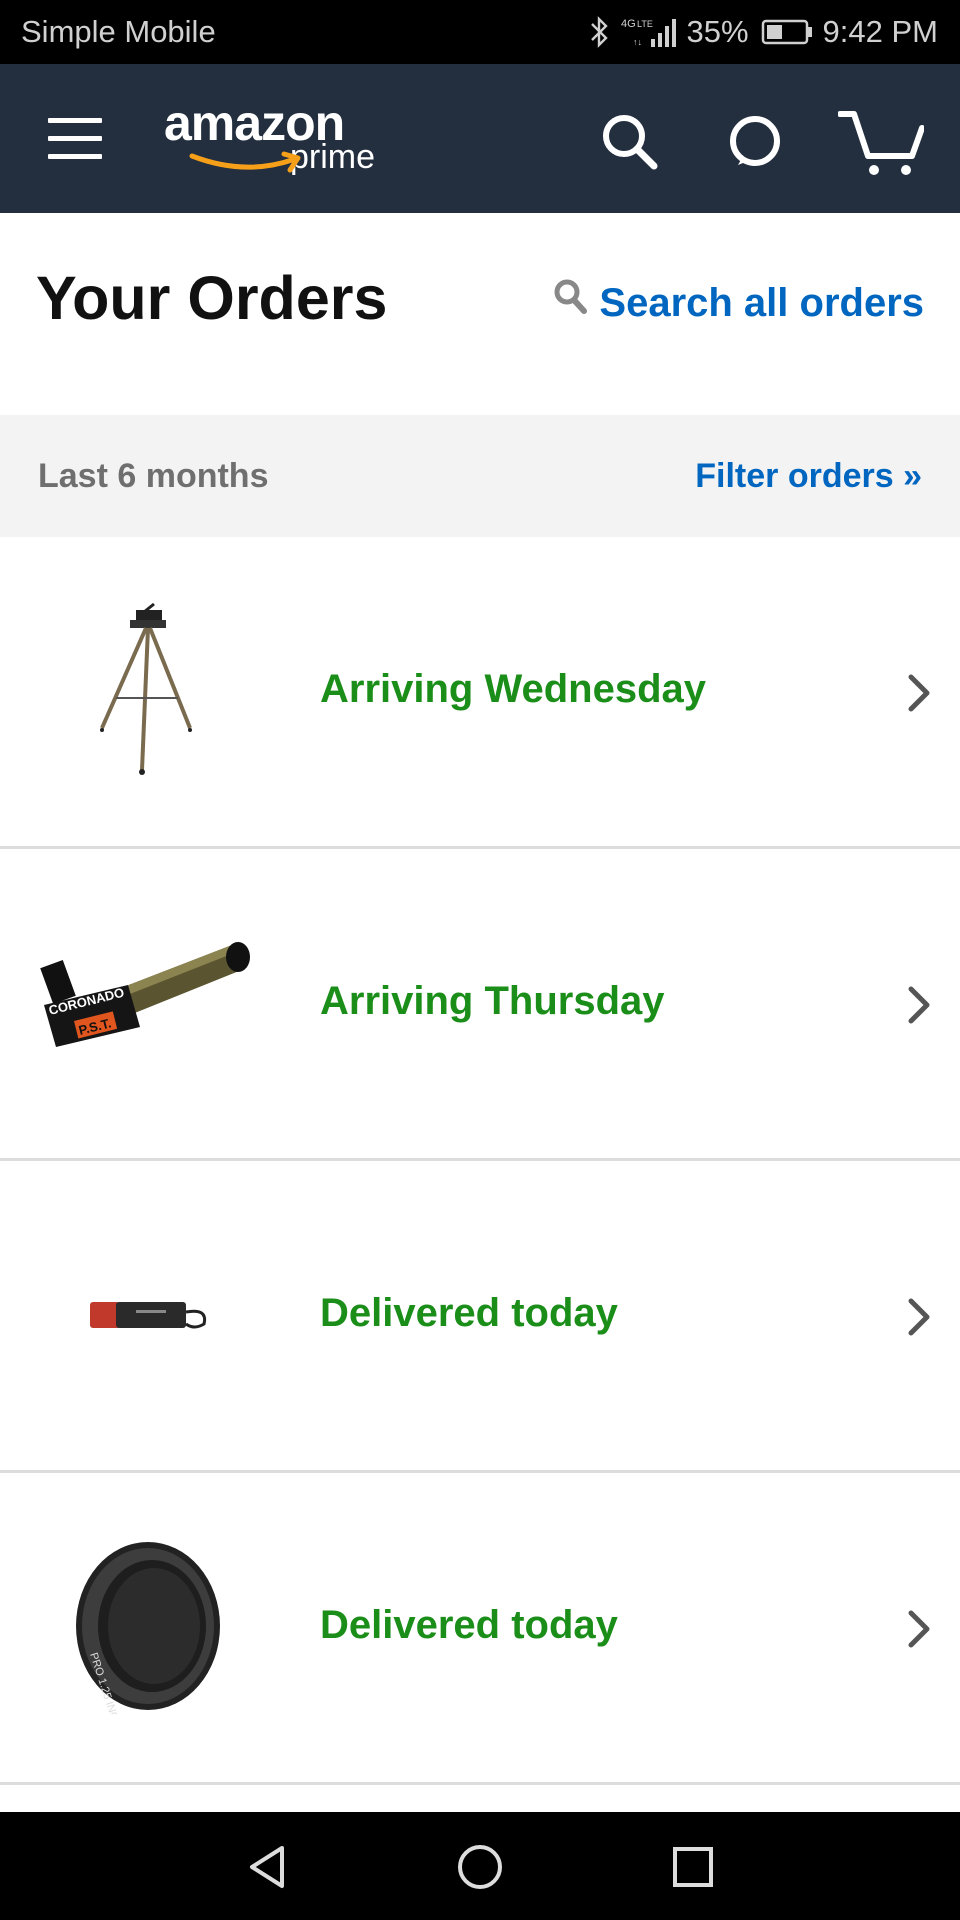 The image size is (960, 1920). Describe the element at coordinates (274, 139) in the screenshot. I see `amazon-prime-logo: amazon prime` at that location.